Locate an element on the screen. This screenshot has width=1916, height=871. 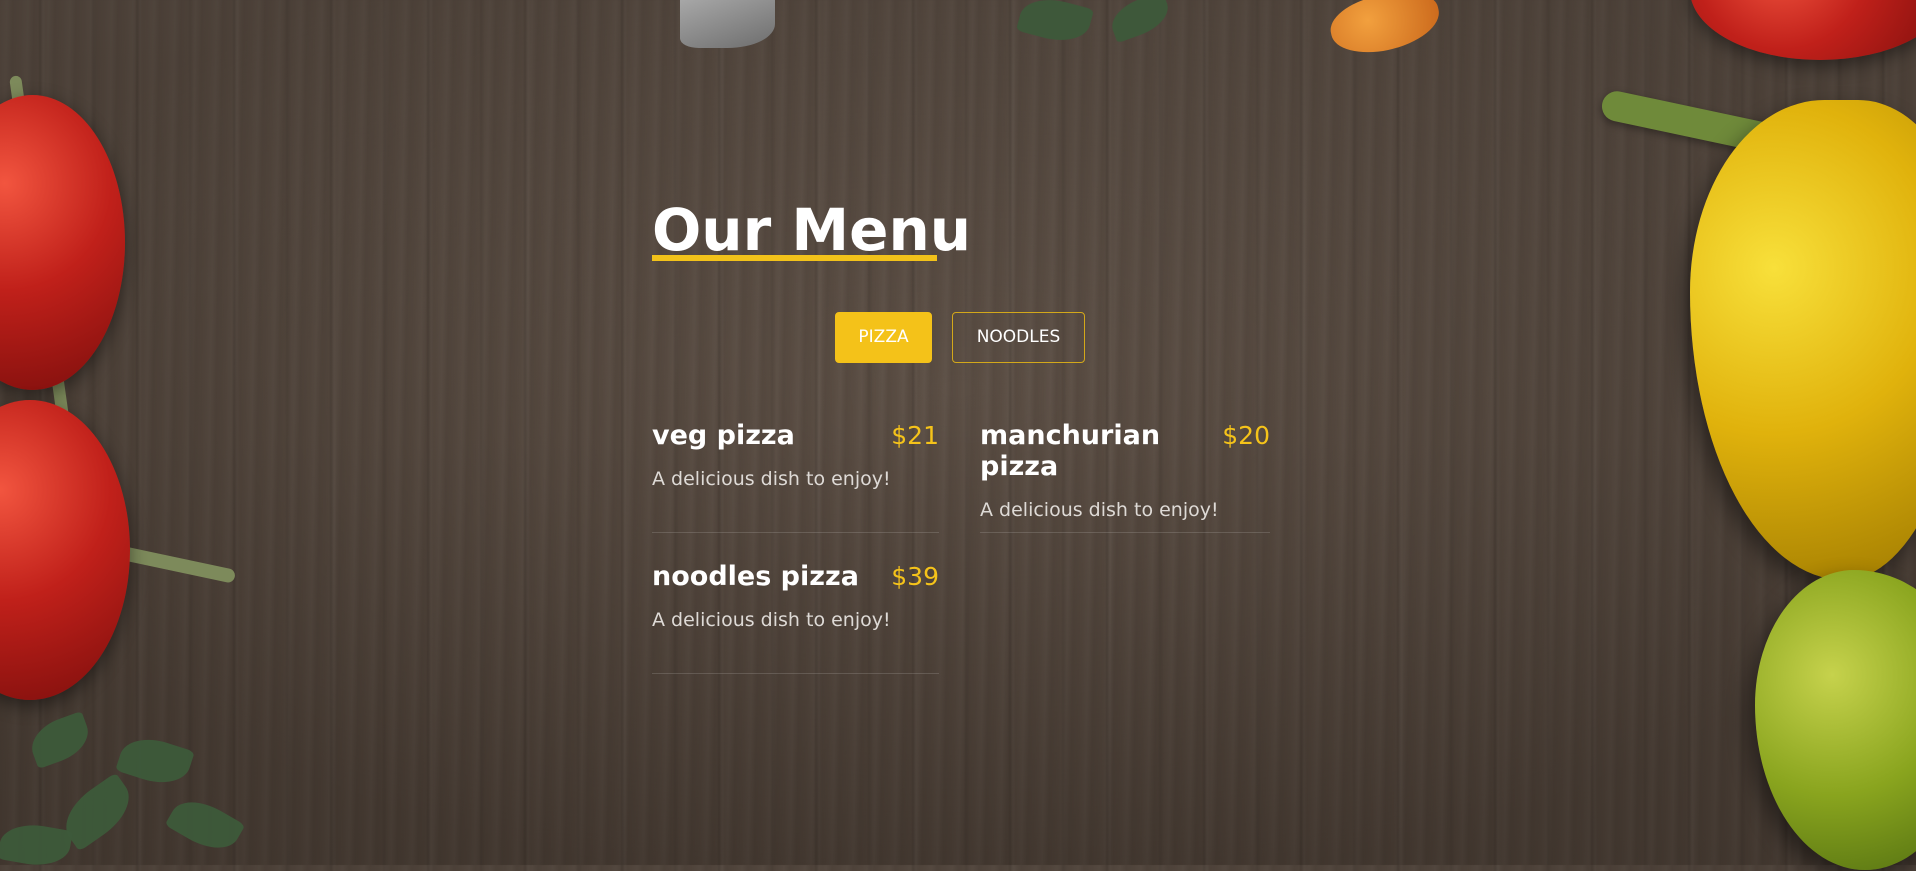
tab-pizza: PIZZA is located at coordinates (883, 337).